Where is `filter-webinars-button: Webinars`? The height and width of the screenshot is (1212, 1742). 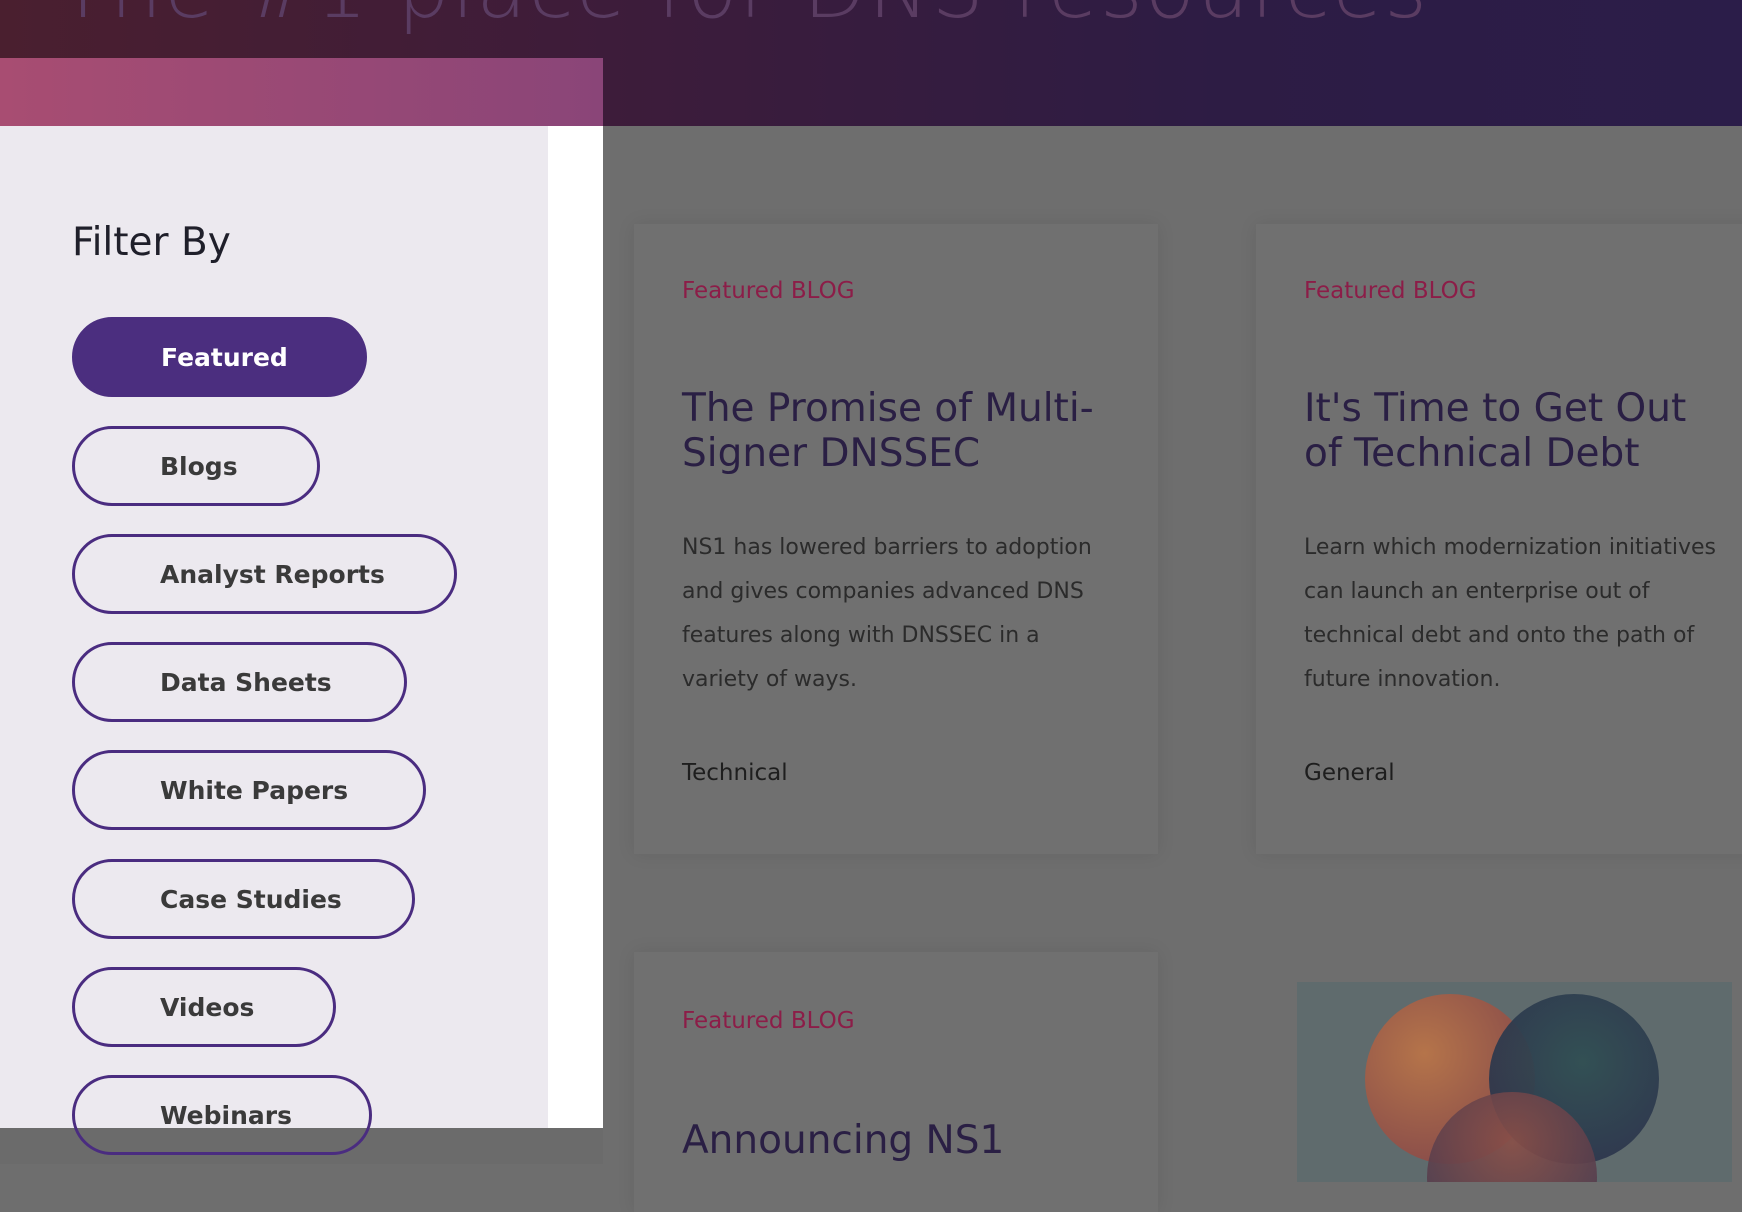 filter-webinars-button: Webinars is located at coordinates (222, 1115).